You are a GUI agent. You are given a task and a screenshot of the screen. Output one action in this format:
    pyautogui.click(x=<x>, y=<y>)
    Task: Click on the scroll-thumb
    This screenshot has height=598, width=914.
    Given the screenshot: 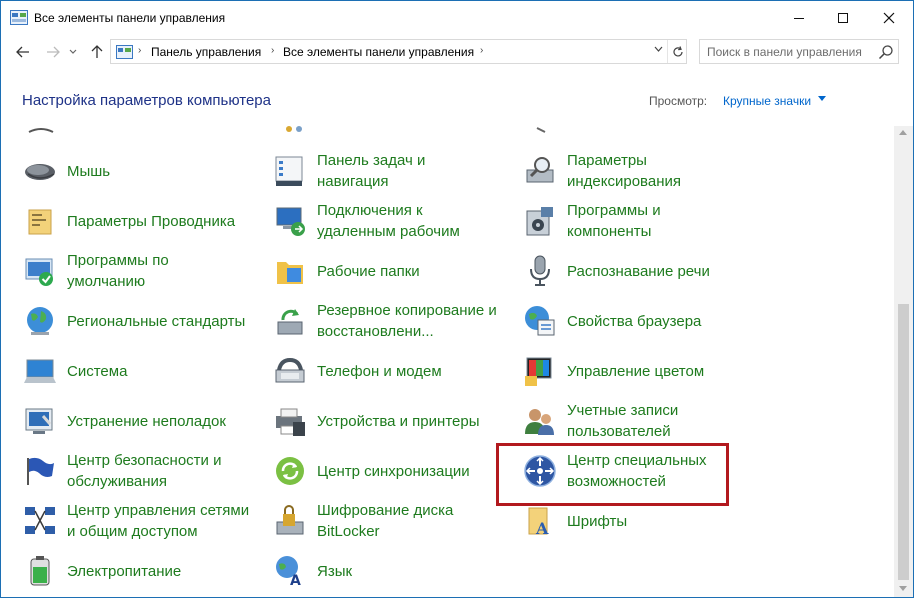 What is the action you would take?
    pyautogui.click(x=903, y=442)
    